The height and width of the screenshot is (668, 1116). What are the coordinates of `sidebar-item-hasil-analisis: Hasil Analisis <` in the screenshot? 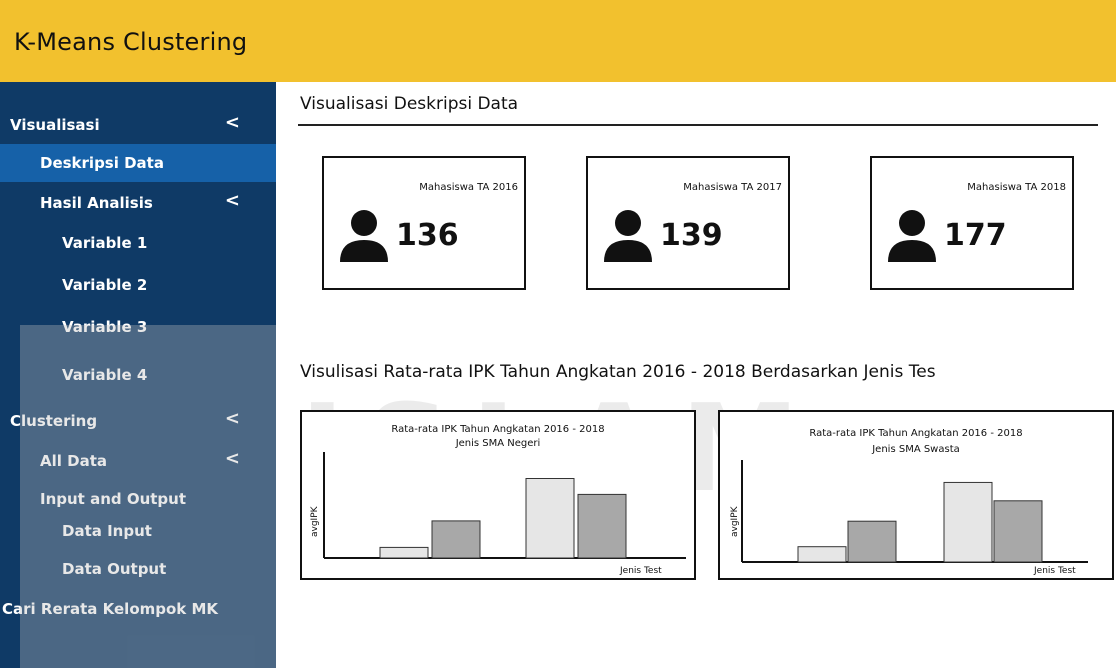 It's located at (138, 203).